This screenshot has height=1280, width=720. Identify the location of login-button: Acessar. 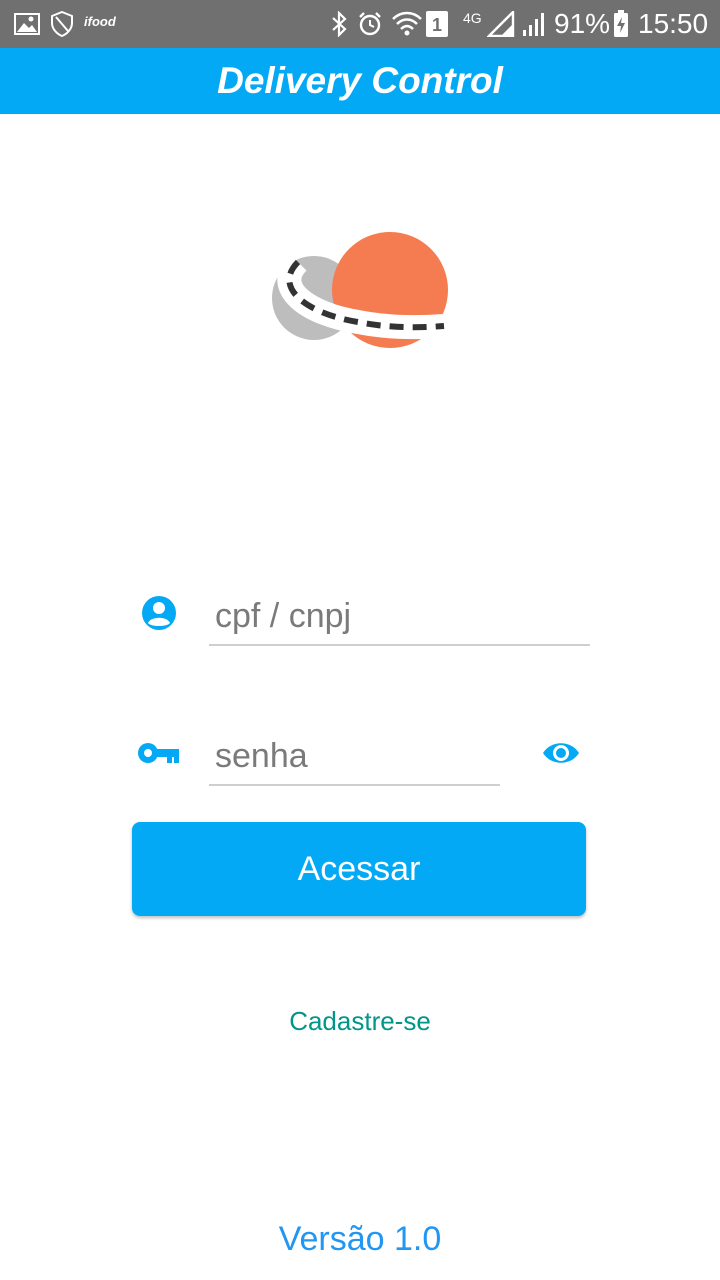
(359, 869).